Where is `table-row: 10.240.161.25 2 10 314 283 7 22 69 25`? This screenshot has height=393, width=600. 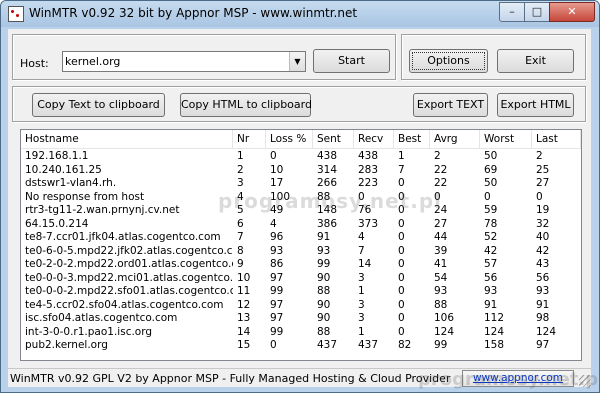 table-row: 10.240.161.25 2 10 314 283 7 22 69 25 is located at coordinates (301, 170).